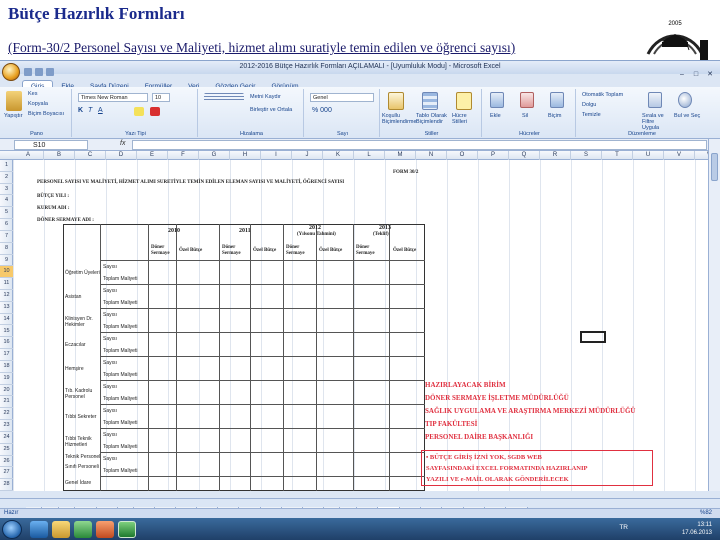 Image resolution: width=720 pixels, height=540 pixels. I want to click on row-header: 14, so click(6, 320).